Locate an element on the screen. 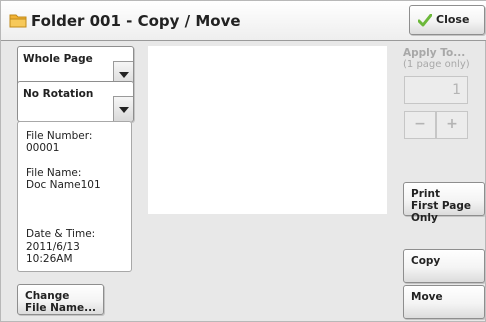  move-button-label: Move is located at coordinates (427, 297).